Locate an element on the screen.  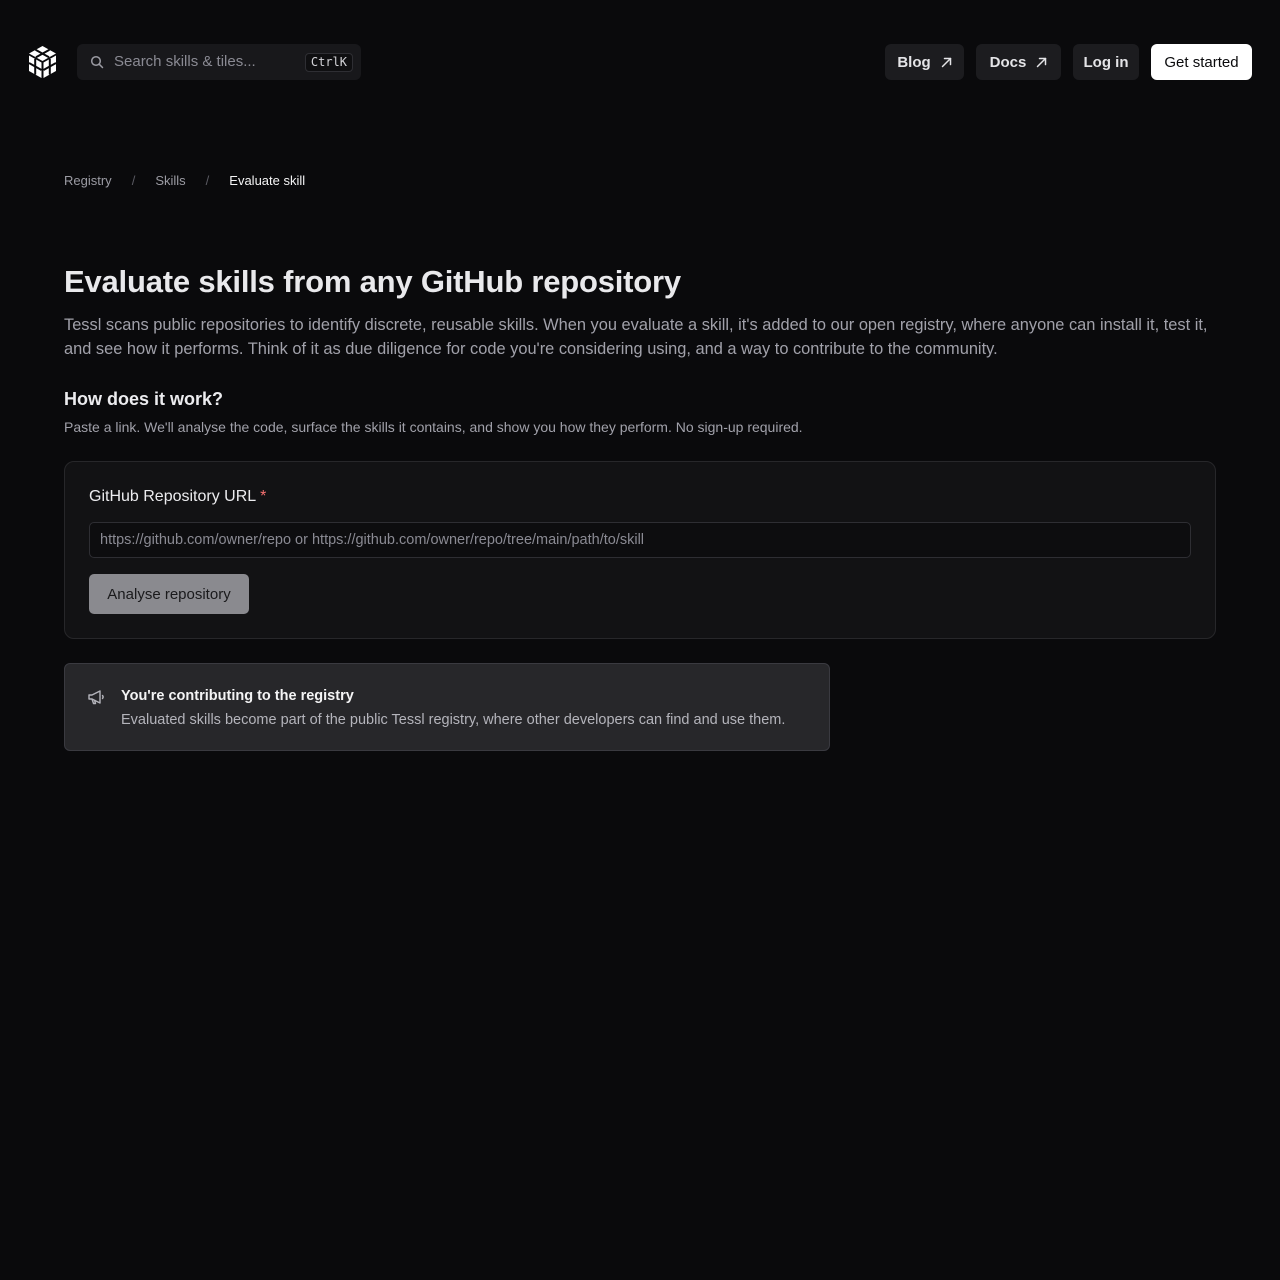
notice-title: You're contributing to the registry is located at coordinates (237, 696).